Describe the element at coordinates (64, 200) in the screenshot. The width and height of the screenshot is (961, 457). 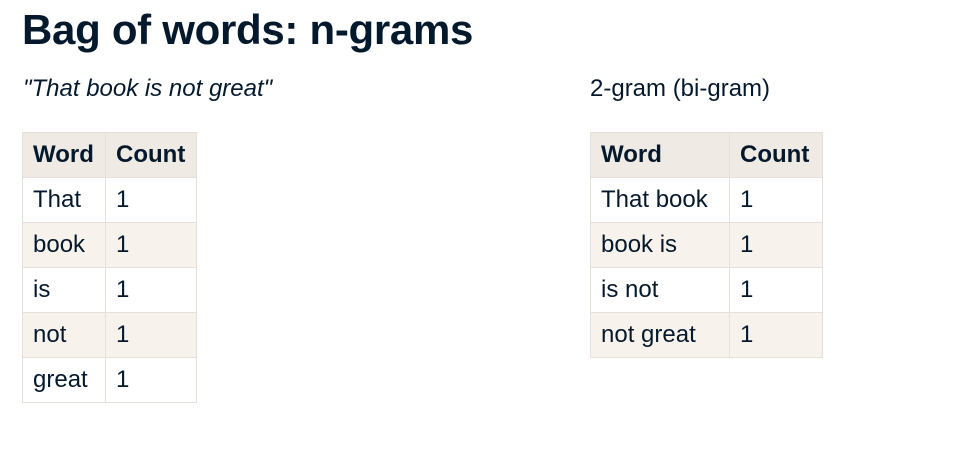
I see `word-cell: That` at that location.